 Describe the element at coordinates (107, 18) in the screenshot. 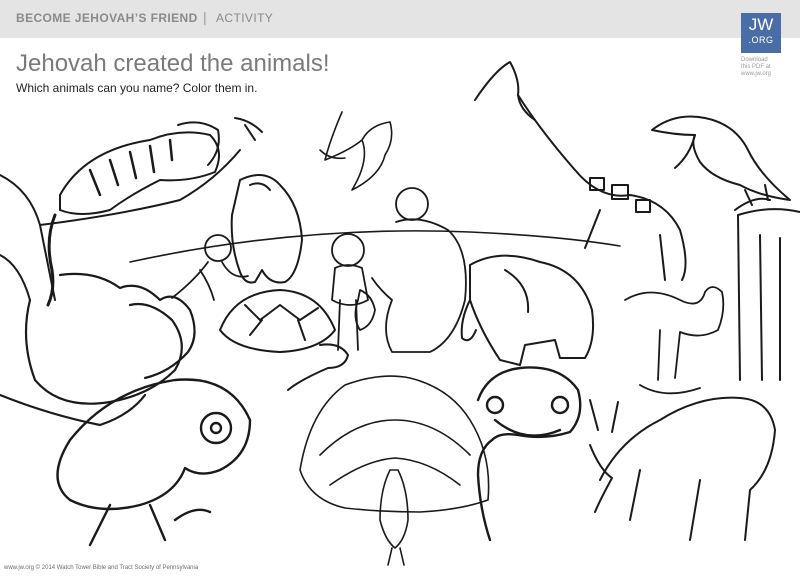

I see `series-title: BECOME JEHOVAH’S FRIEND` at that location.